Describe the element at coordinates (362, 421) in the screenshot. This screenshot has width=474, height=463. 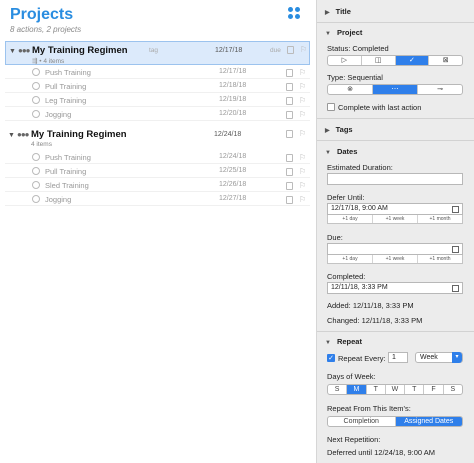
I see `repeat-from-completion: Completion` at that location.